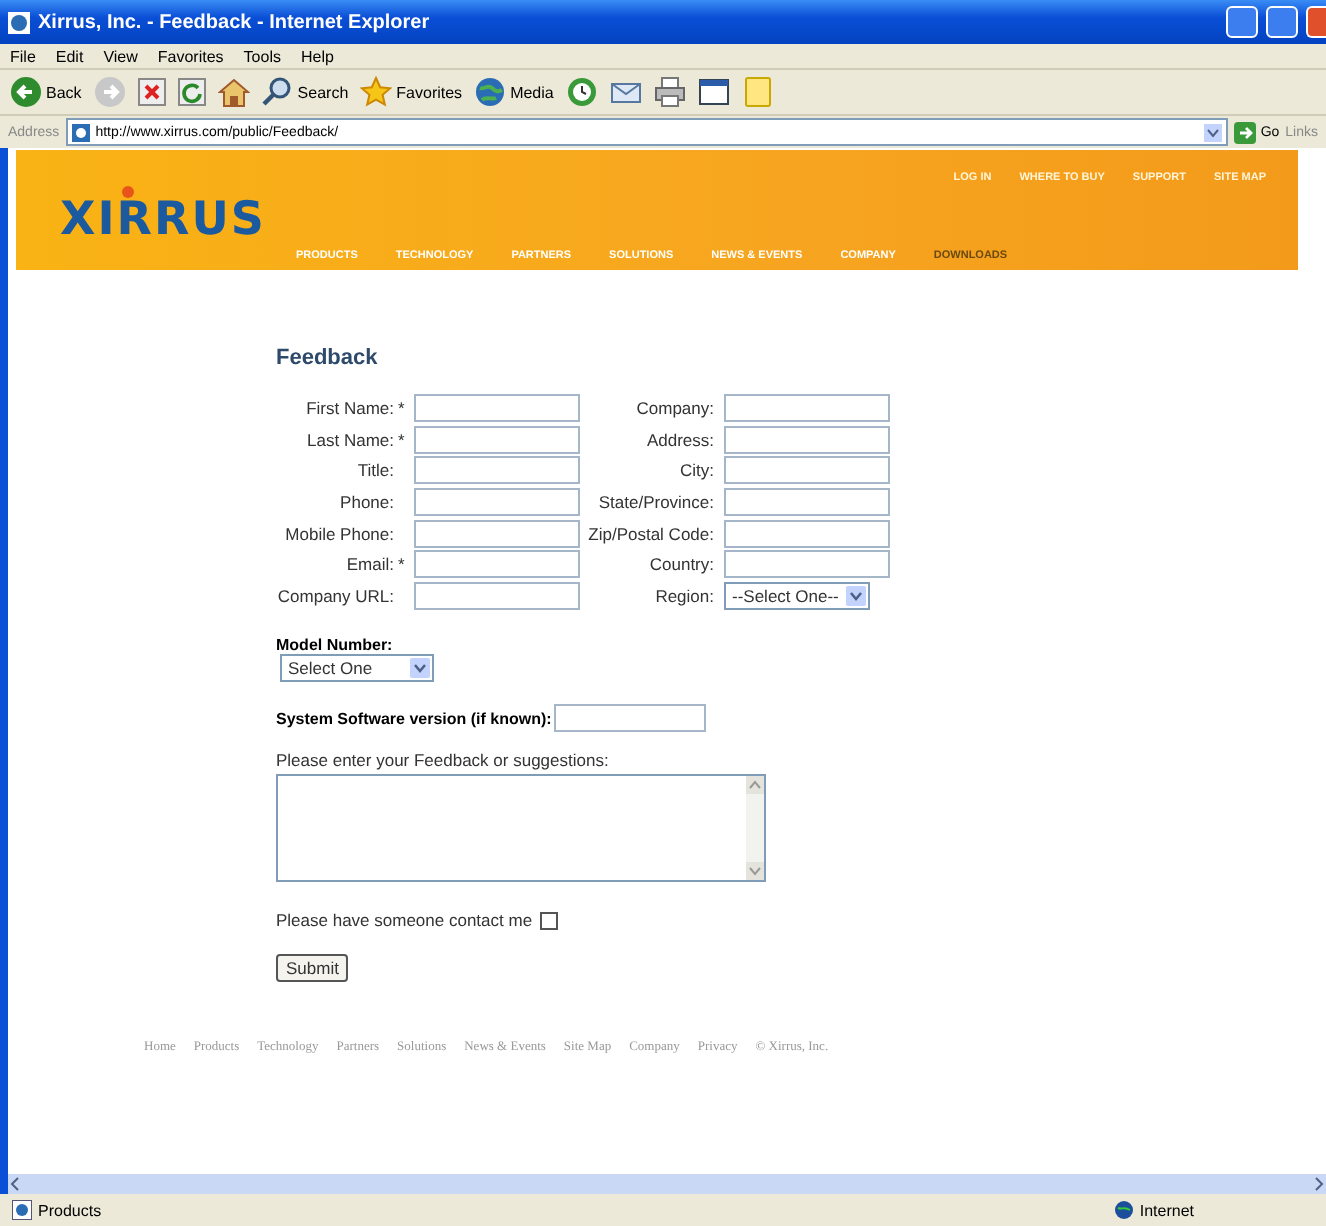 Image resolution: width=1326 pixels, height=1226 pixels. Describe the element at coordinates (23, 56) in the screenshot. I see `menu-item: File` at that location.